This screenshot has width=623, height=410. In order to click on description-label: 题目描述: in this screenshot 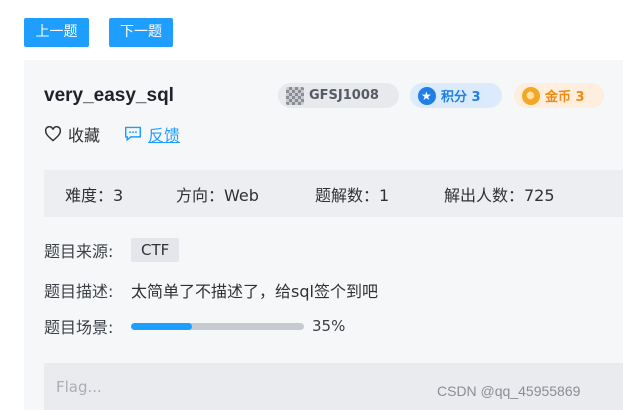, I will do `click(79, 291)`.